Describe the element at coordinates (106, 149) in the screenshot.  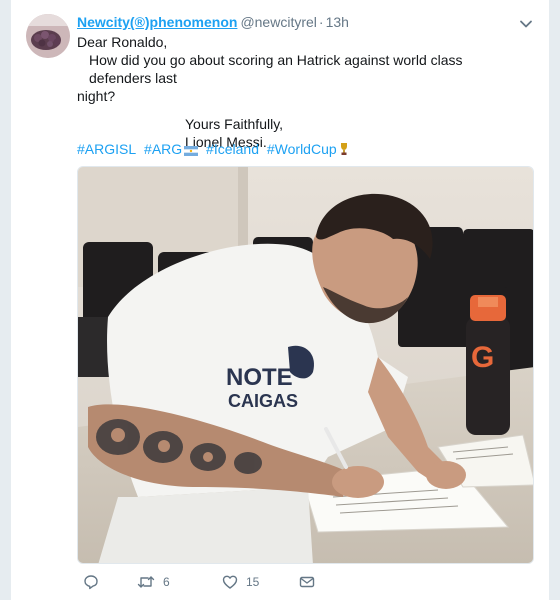
I see `hashtag-argisl: #ARGISL` at that location.